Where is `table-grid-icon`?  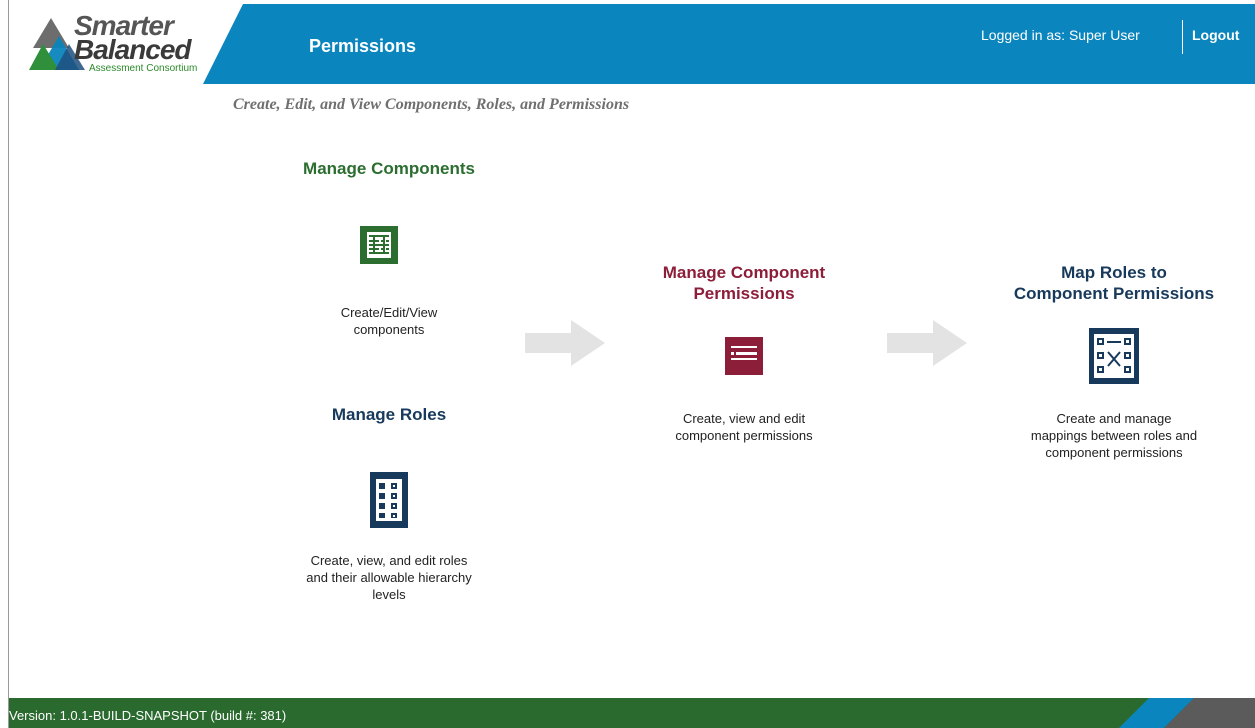
table-grid-icon is located at coordinates (379, 245).